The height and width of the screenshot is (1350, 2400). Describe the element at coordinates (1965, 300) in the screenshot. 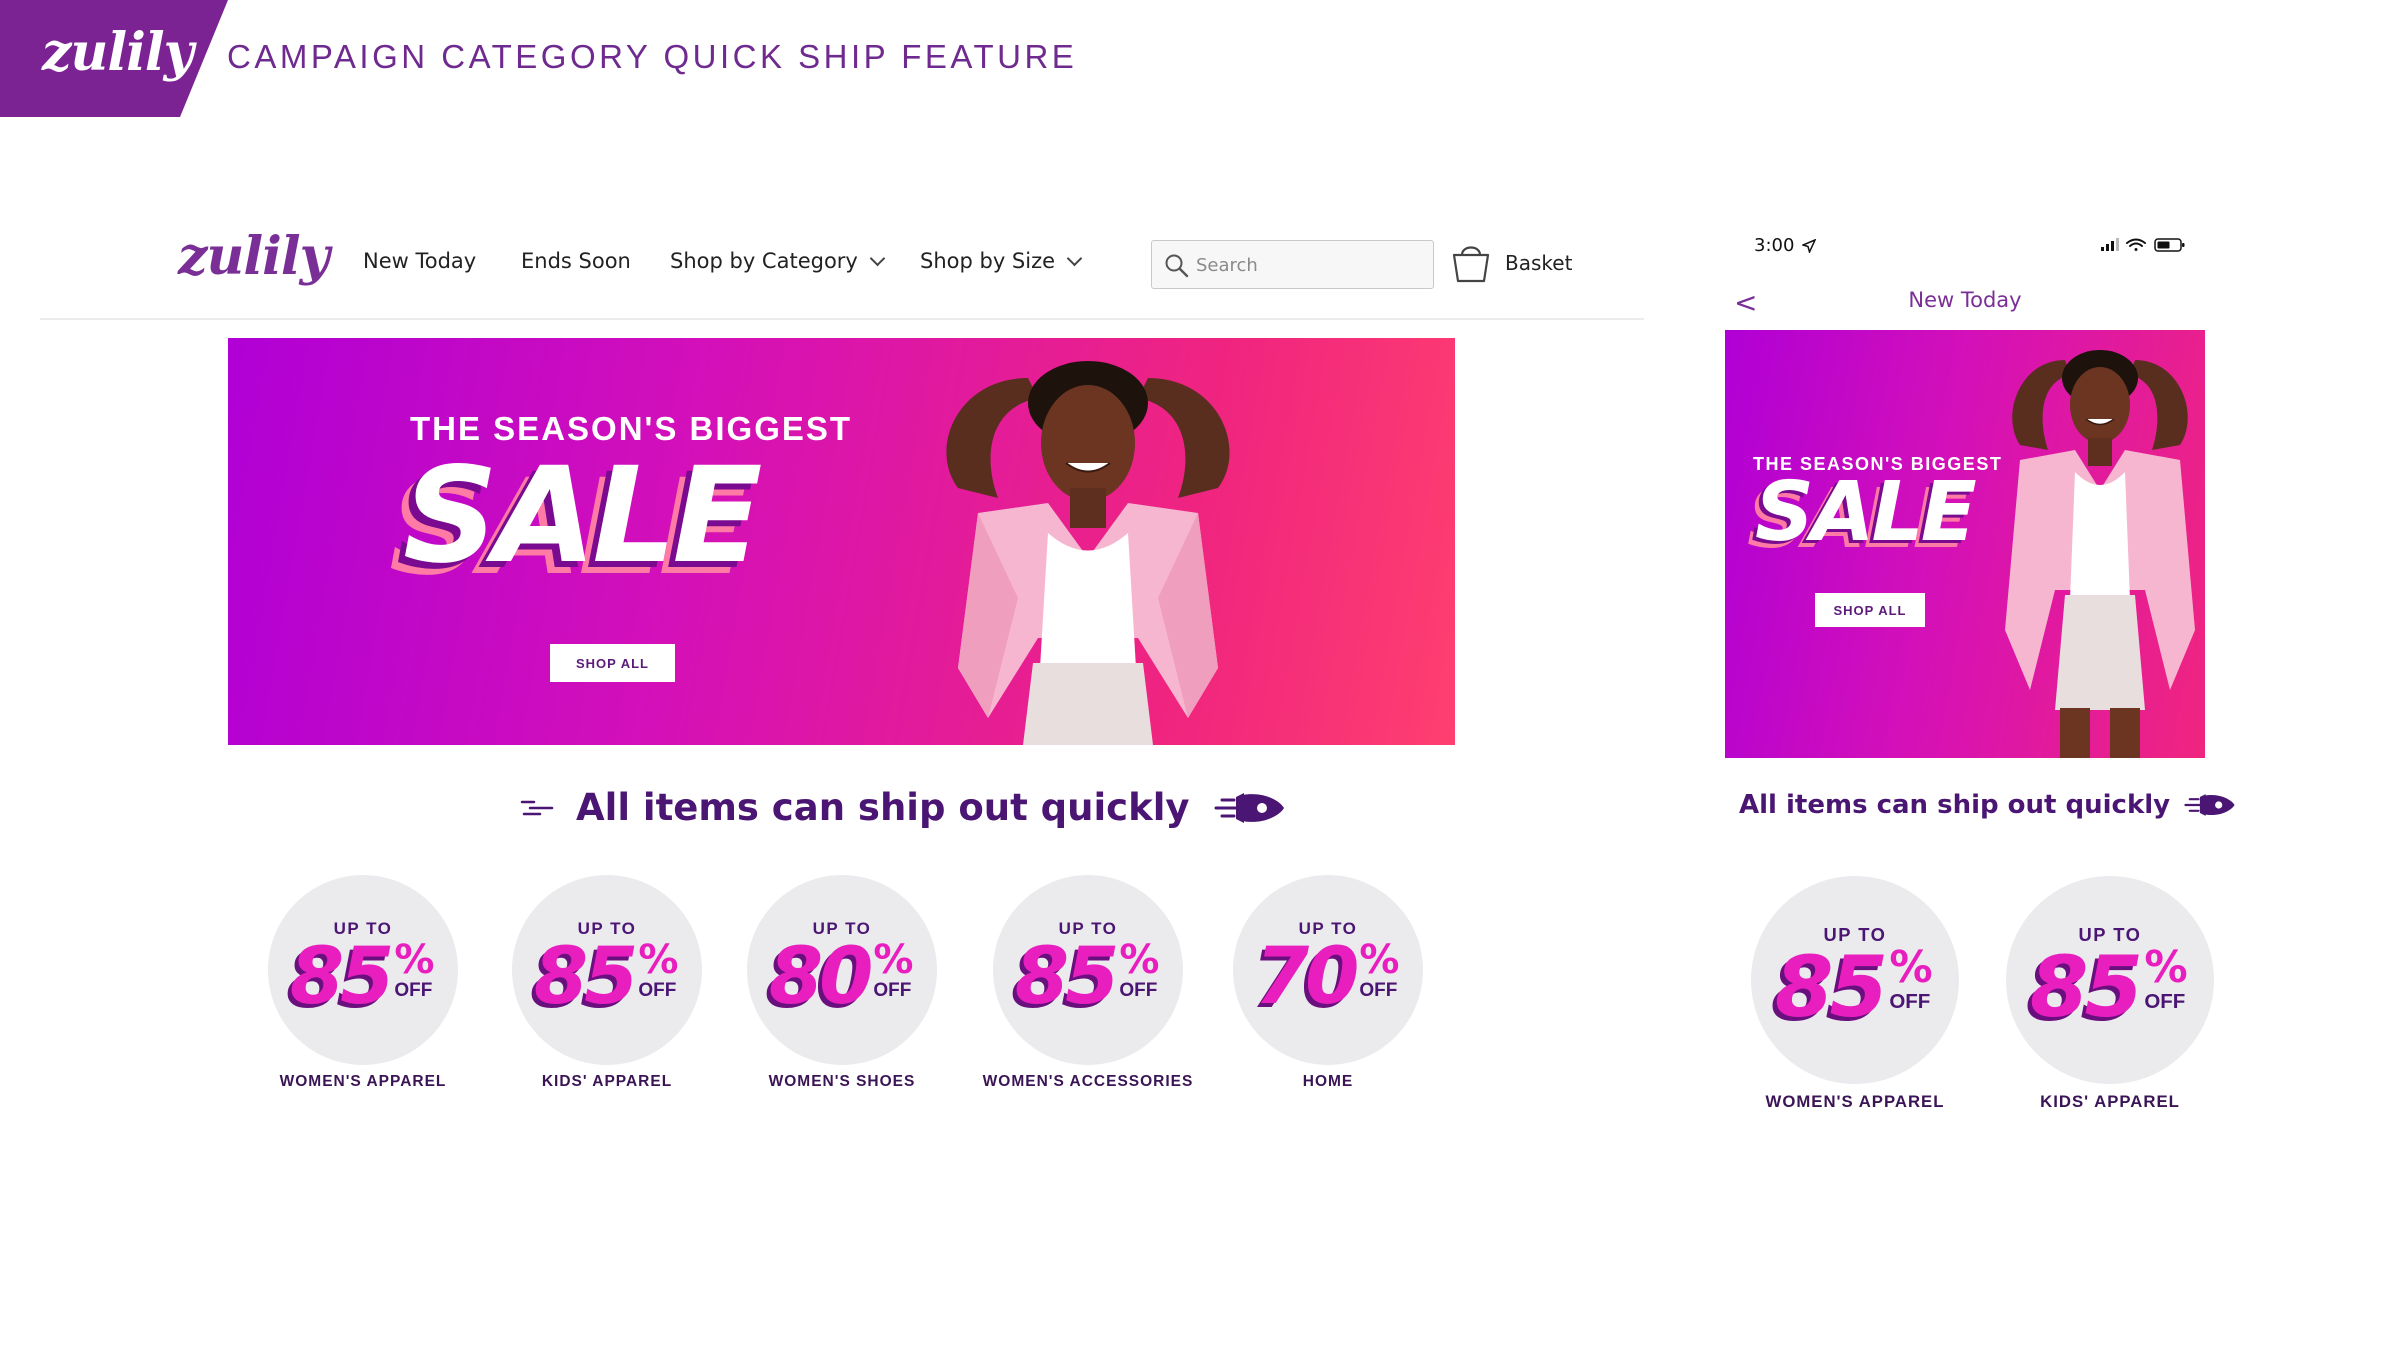

I see `mobile-page-title: New Today` at that location.